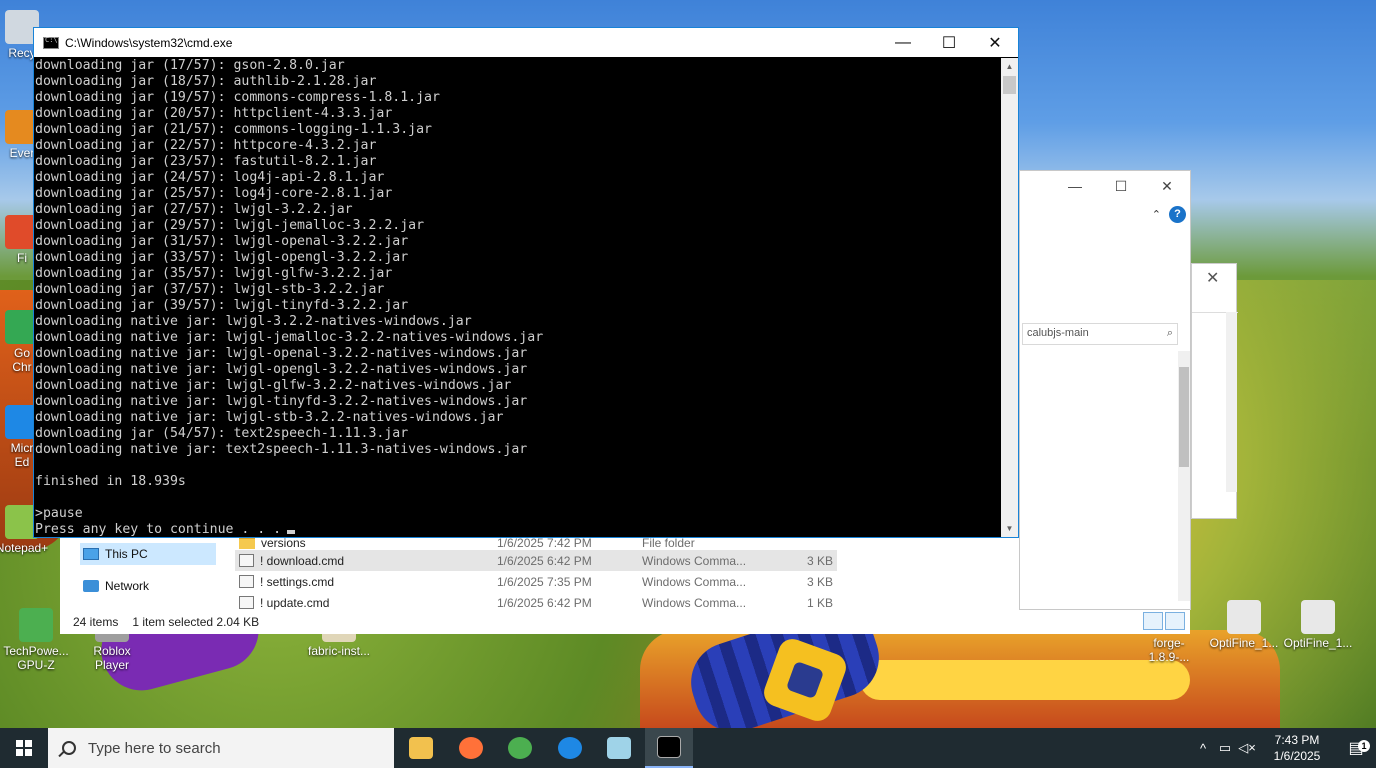 Image resolution: width=1376 pixels, height=768 pixels. Describe the element at coordinates (544, 581) in the screenshot. I see `file-date: 1/6/2025 7:35 PM` at that location.